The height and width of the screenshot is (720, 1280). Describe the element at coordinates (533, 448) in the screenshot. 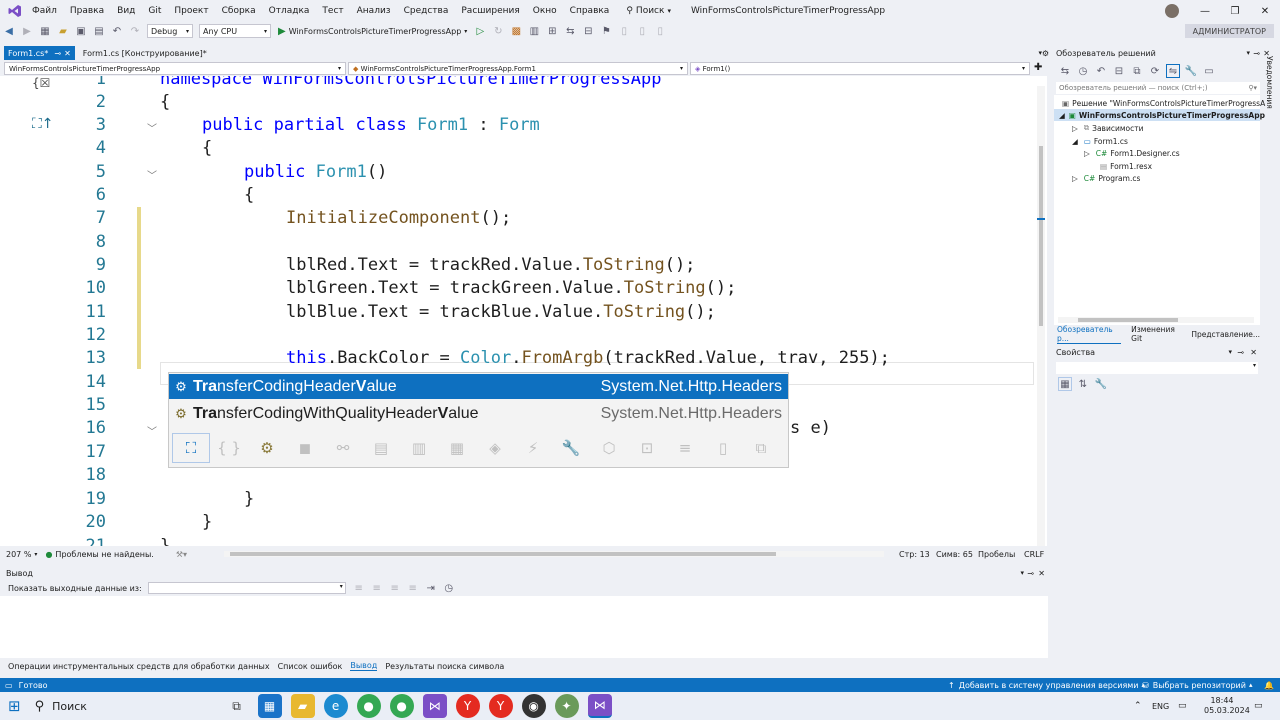

I see `event-filter-icon: ⚡` at that location.